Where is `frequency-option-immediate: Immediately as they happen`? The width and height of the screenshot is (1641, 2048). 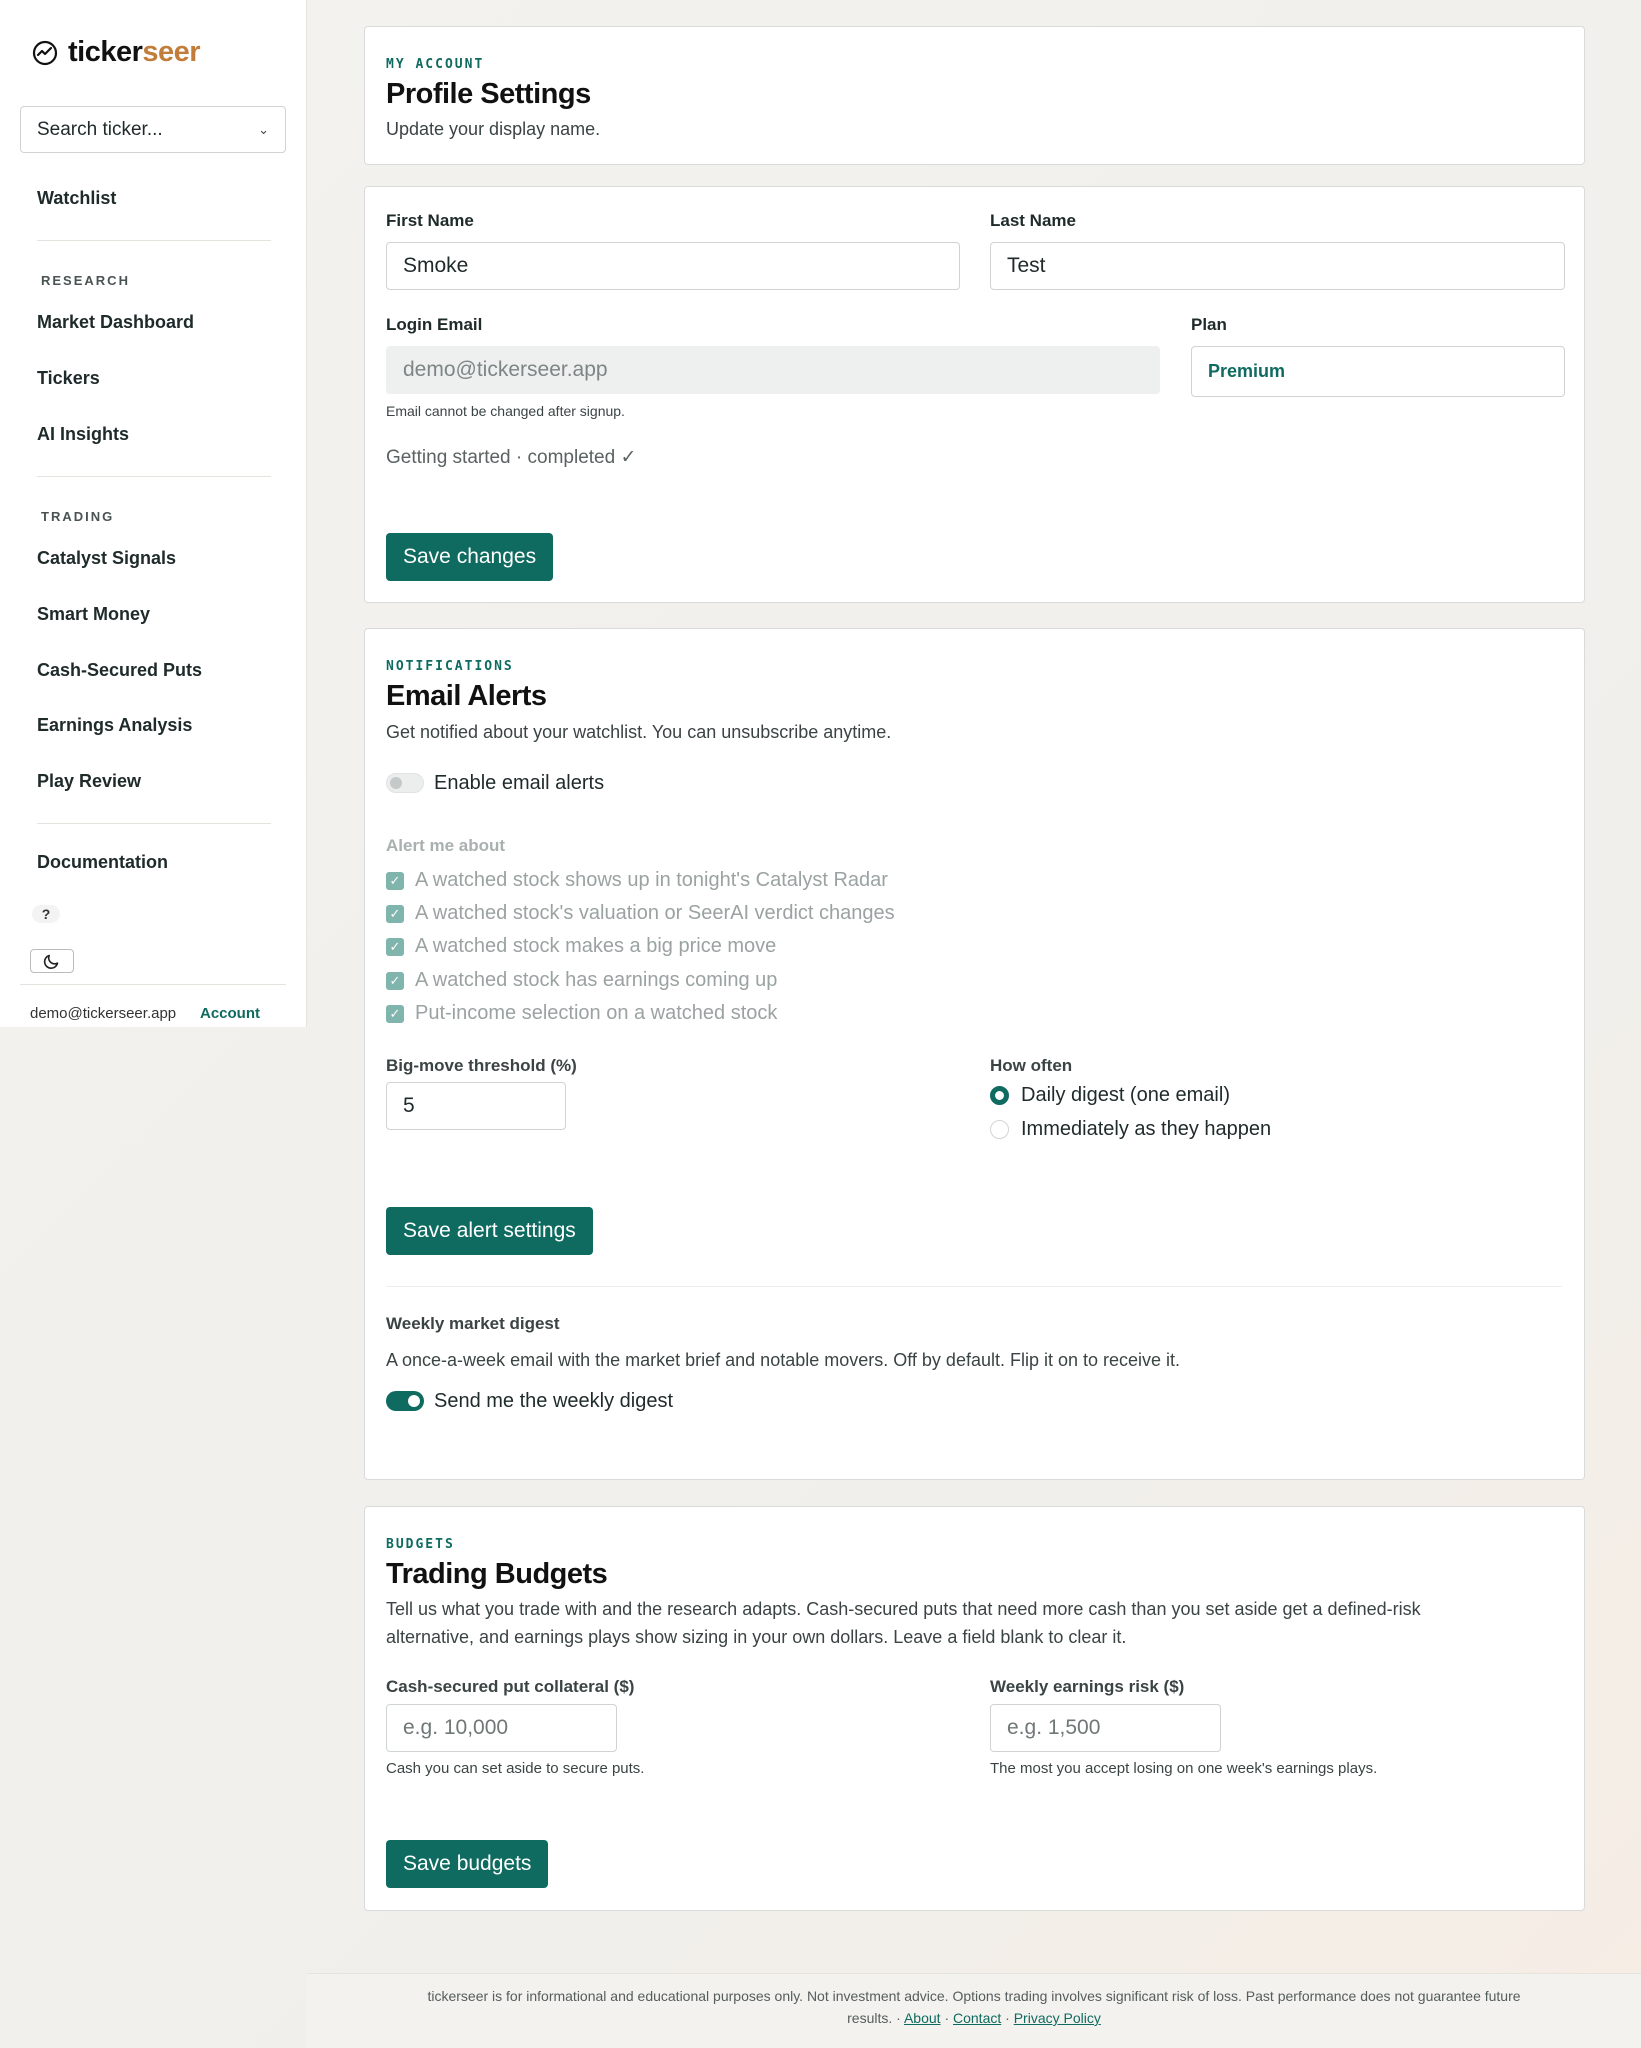 frequency-option-immediate: Immediately as they happen is located at coordinates (1130, 1129).